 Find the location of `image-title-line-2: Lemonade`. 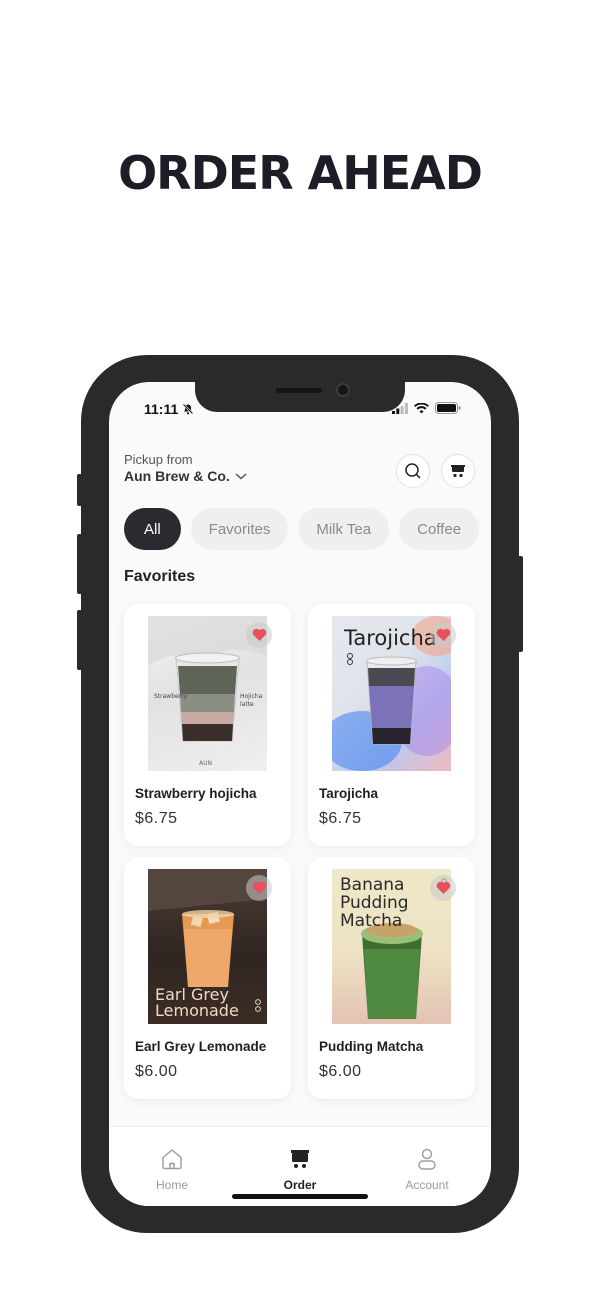

image-title-line-2: Lemonade is located at coordinates (197, 1010).